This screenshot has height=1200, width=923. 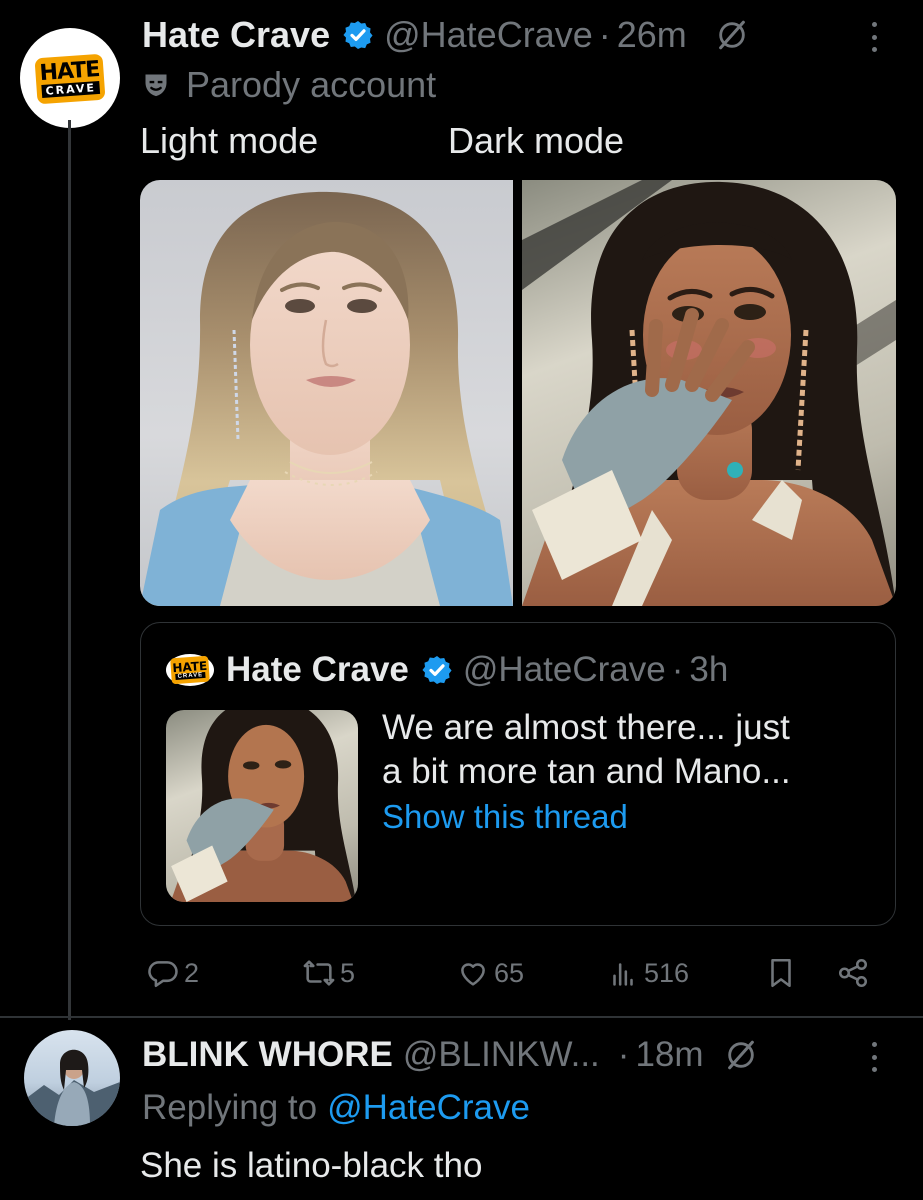 I want to click on reply-time: 18m, so click(x=669, y=1055).